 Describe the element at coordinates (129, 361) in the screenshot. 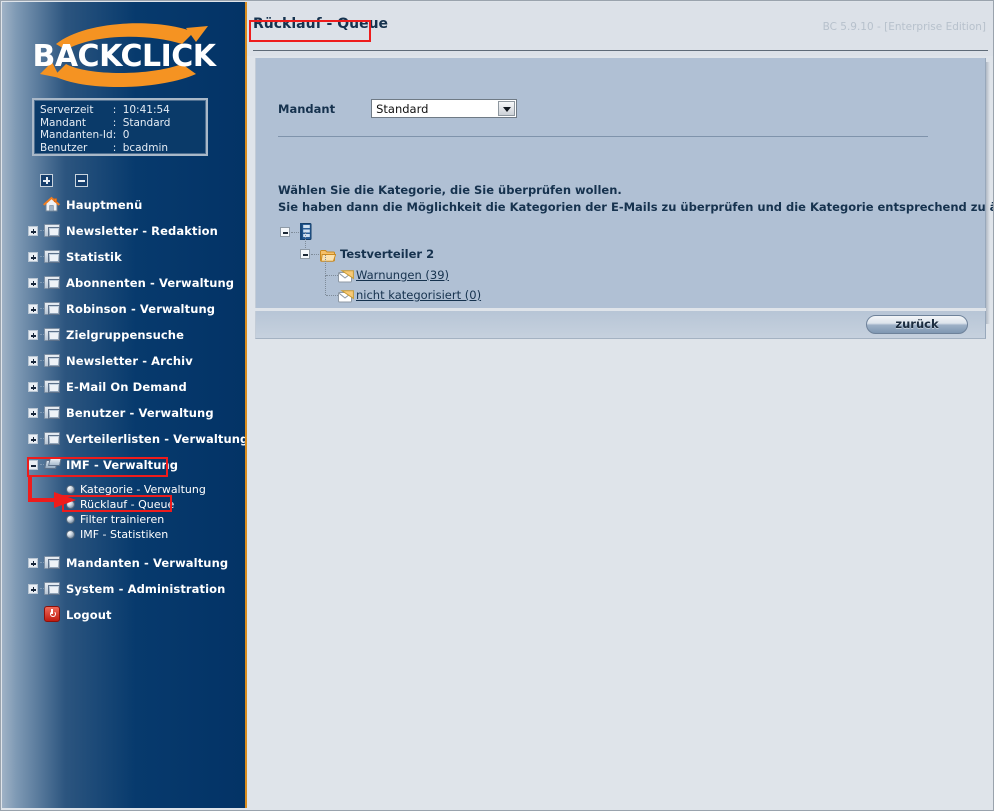

I see `sidebar-item-label: Newsletter - Archiv` at that location.